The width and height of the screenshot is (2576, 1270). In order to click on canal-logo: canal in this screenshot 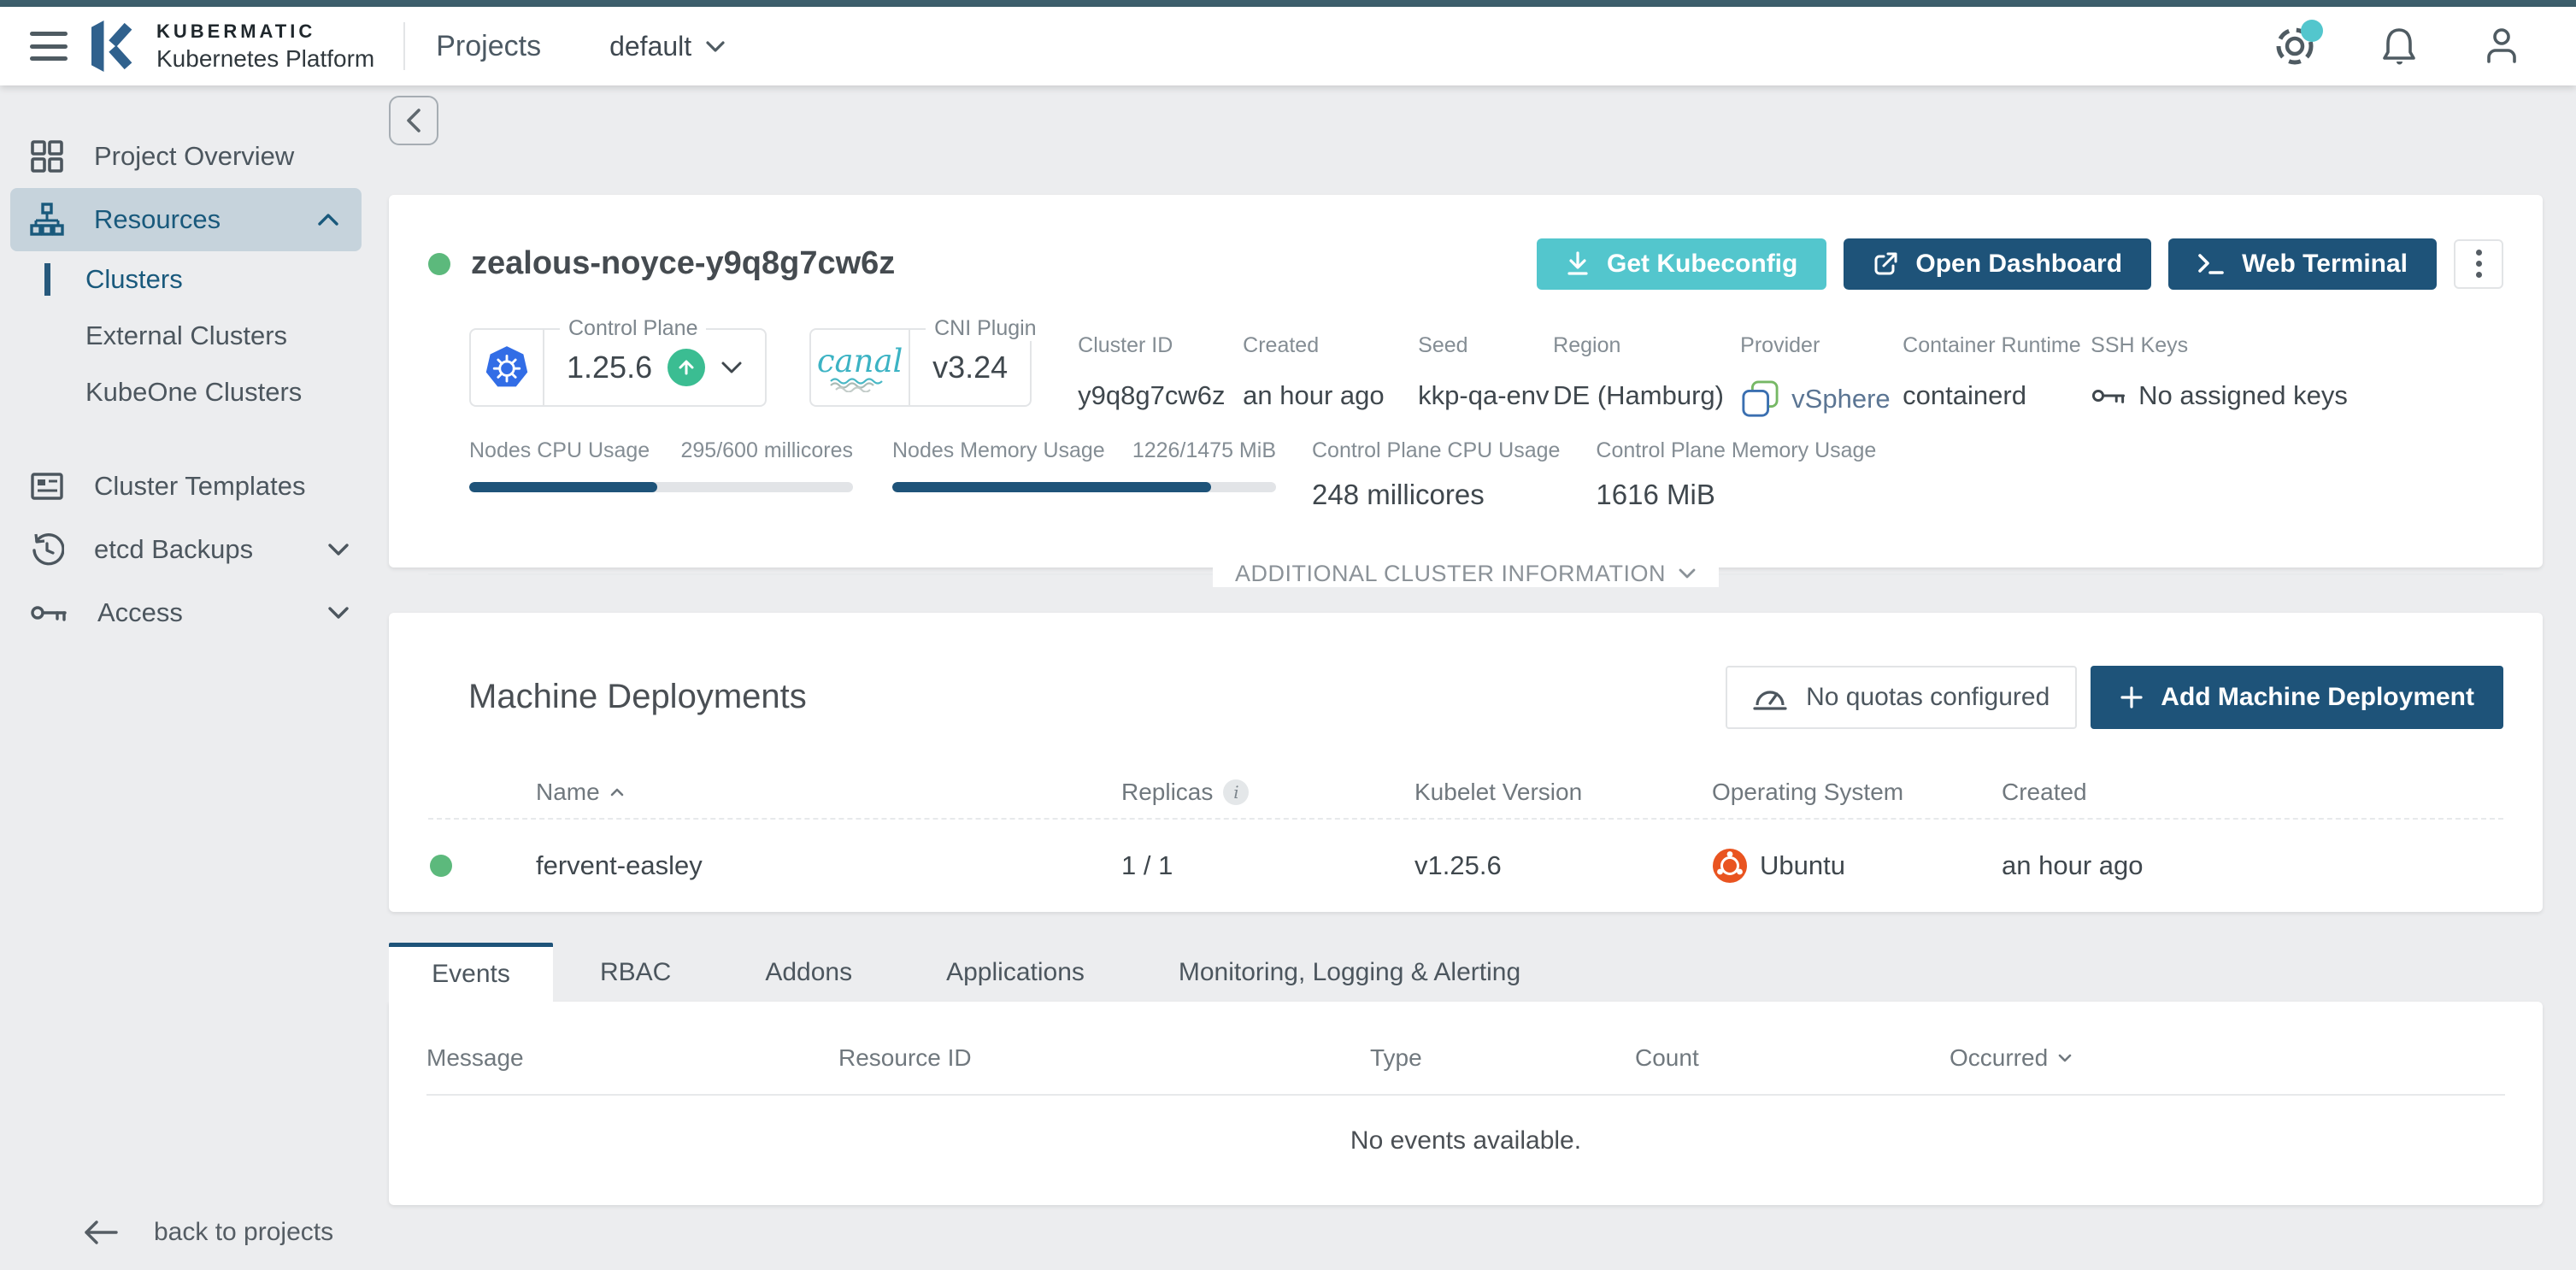, I will do `click(859, 367)`.